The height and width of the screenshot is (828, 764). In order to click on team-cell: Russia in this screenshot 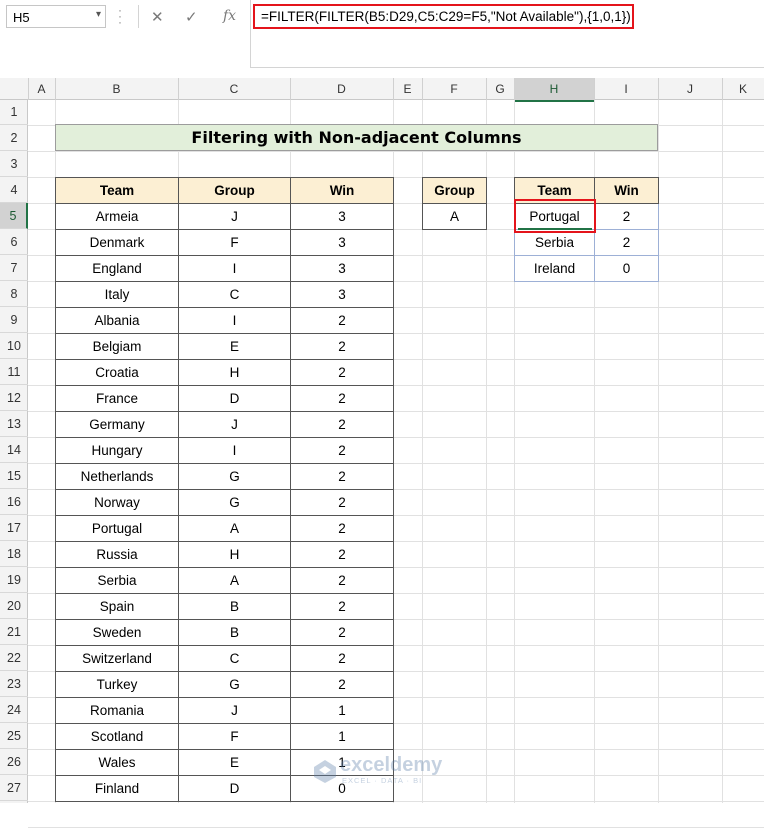, I will do `click(117, 554)`.